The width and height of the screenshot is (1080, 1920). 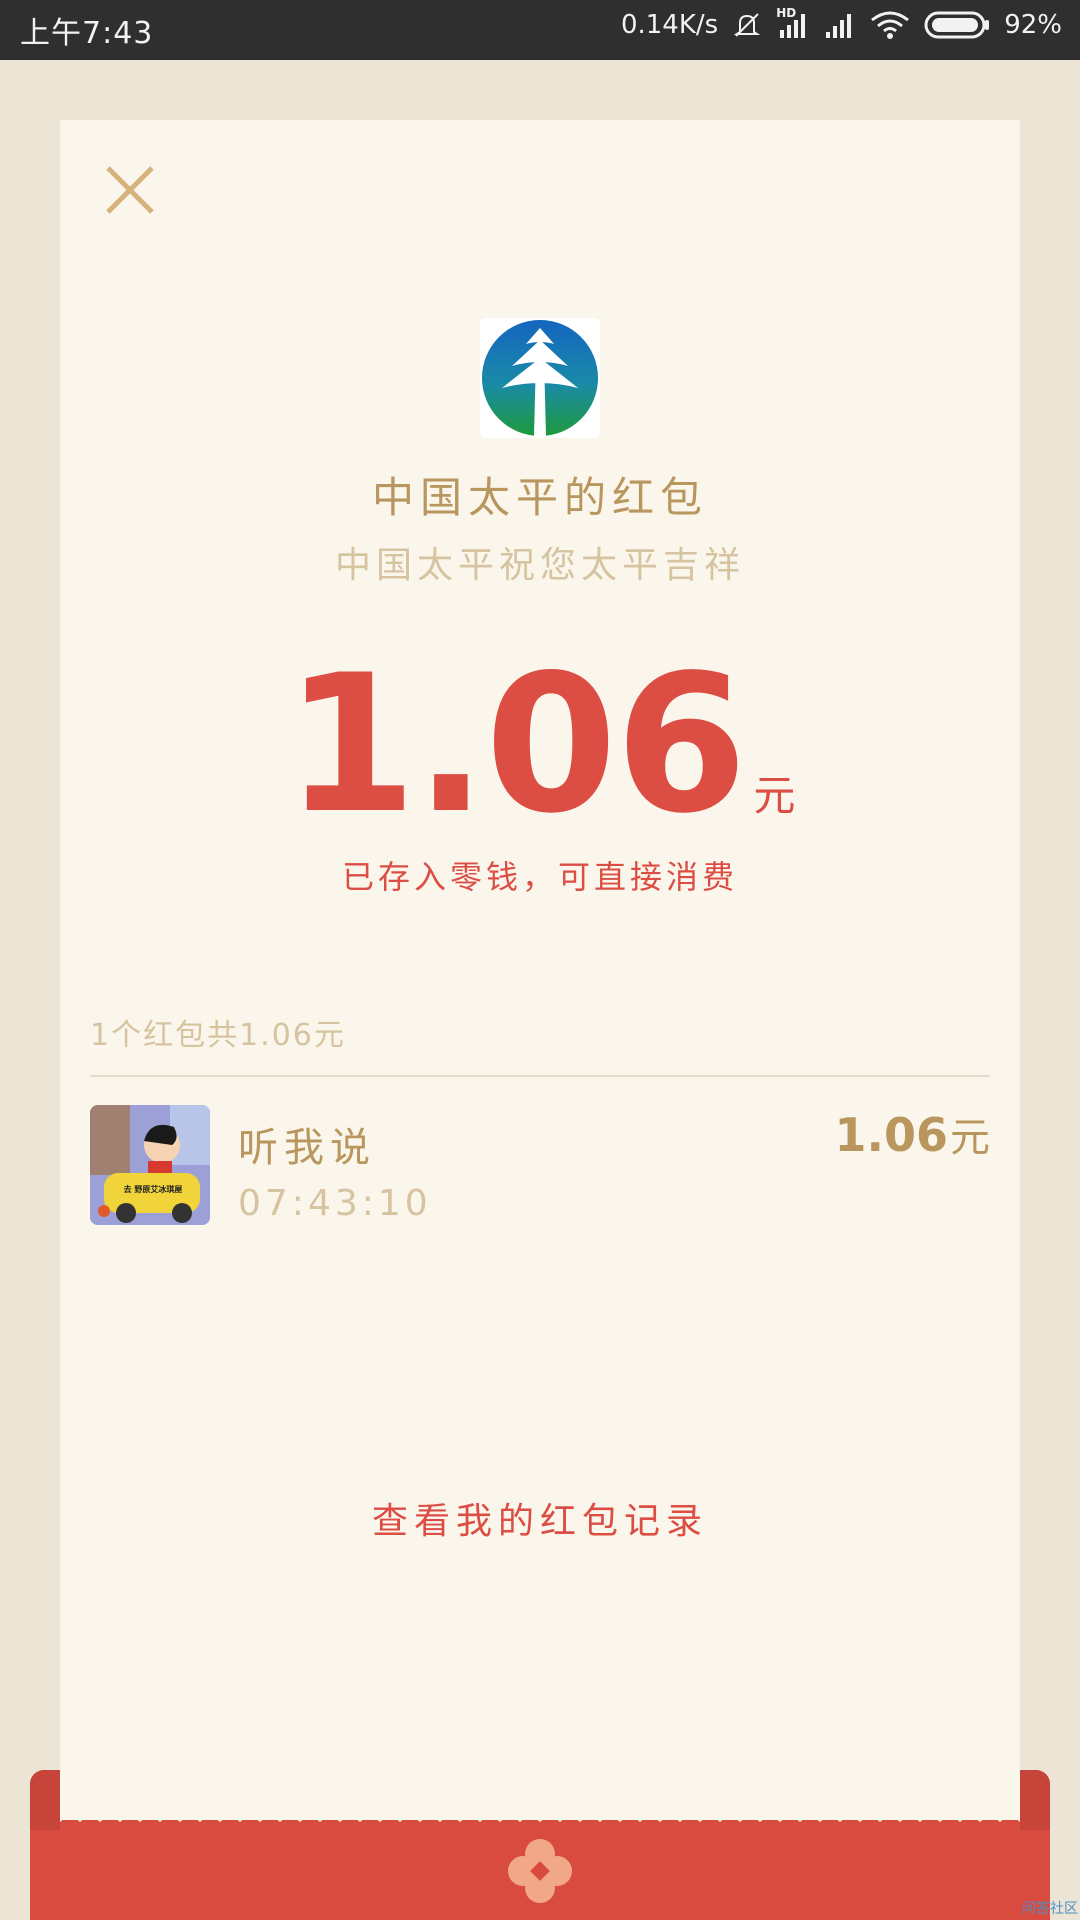 What do you see at coordinates (774, 795) in the screenshot?
I see `amount-unit: 元` at bounding box center [774, 795].